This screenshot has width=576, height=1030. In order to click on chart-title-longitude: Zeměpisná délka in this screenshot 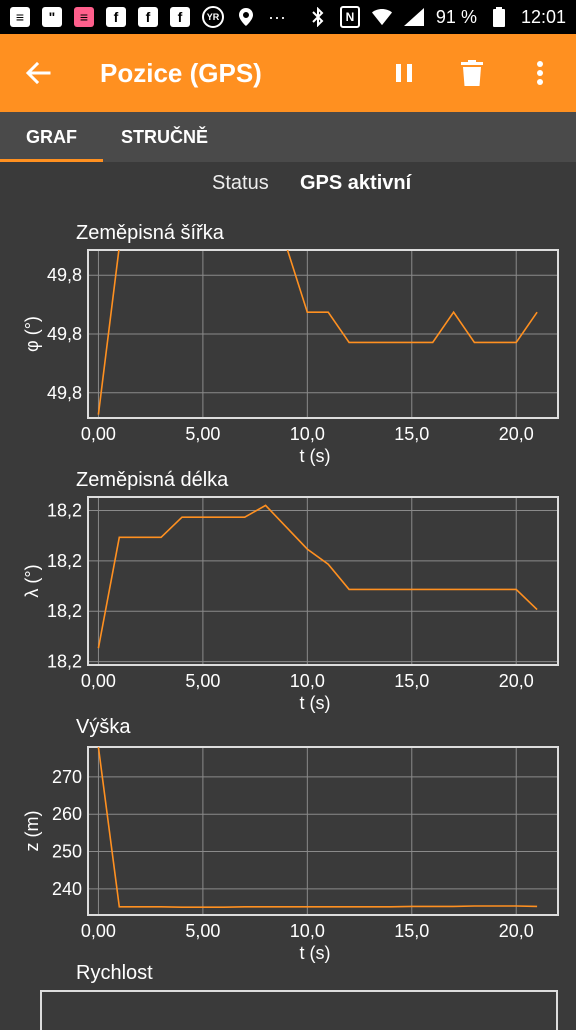, I will do `click(152, 480)`.